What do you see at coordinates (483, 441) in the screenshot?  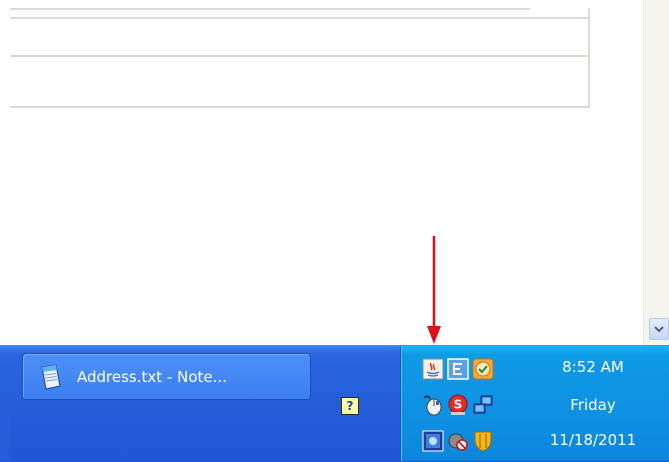 I see `shield-icon` at bounding box center [483, 441].